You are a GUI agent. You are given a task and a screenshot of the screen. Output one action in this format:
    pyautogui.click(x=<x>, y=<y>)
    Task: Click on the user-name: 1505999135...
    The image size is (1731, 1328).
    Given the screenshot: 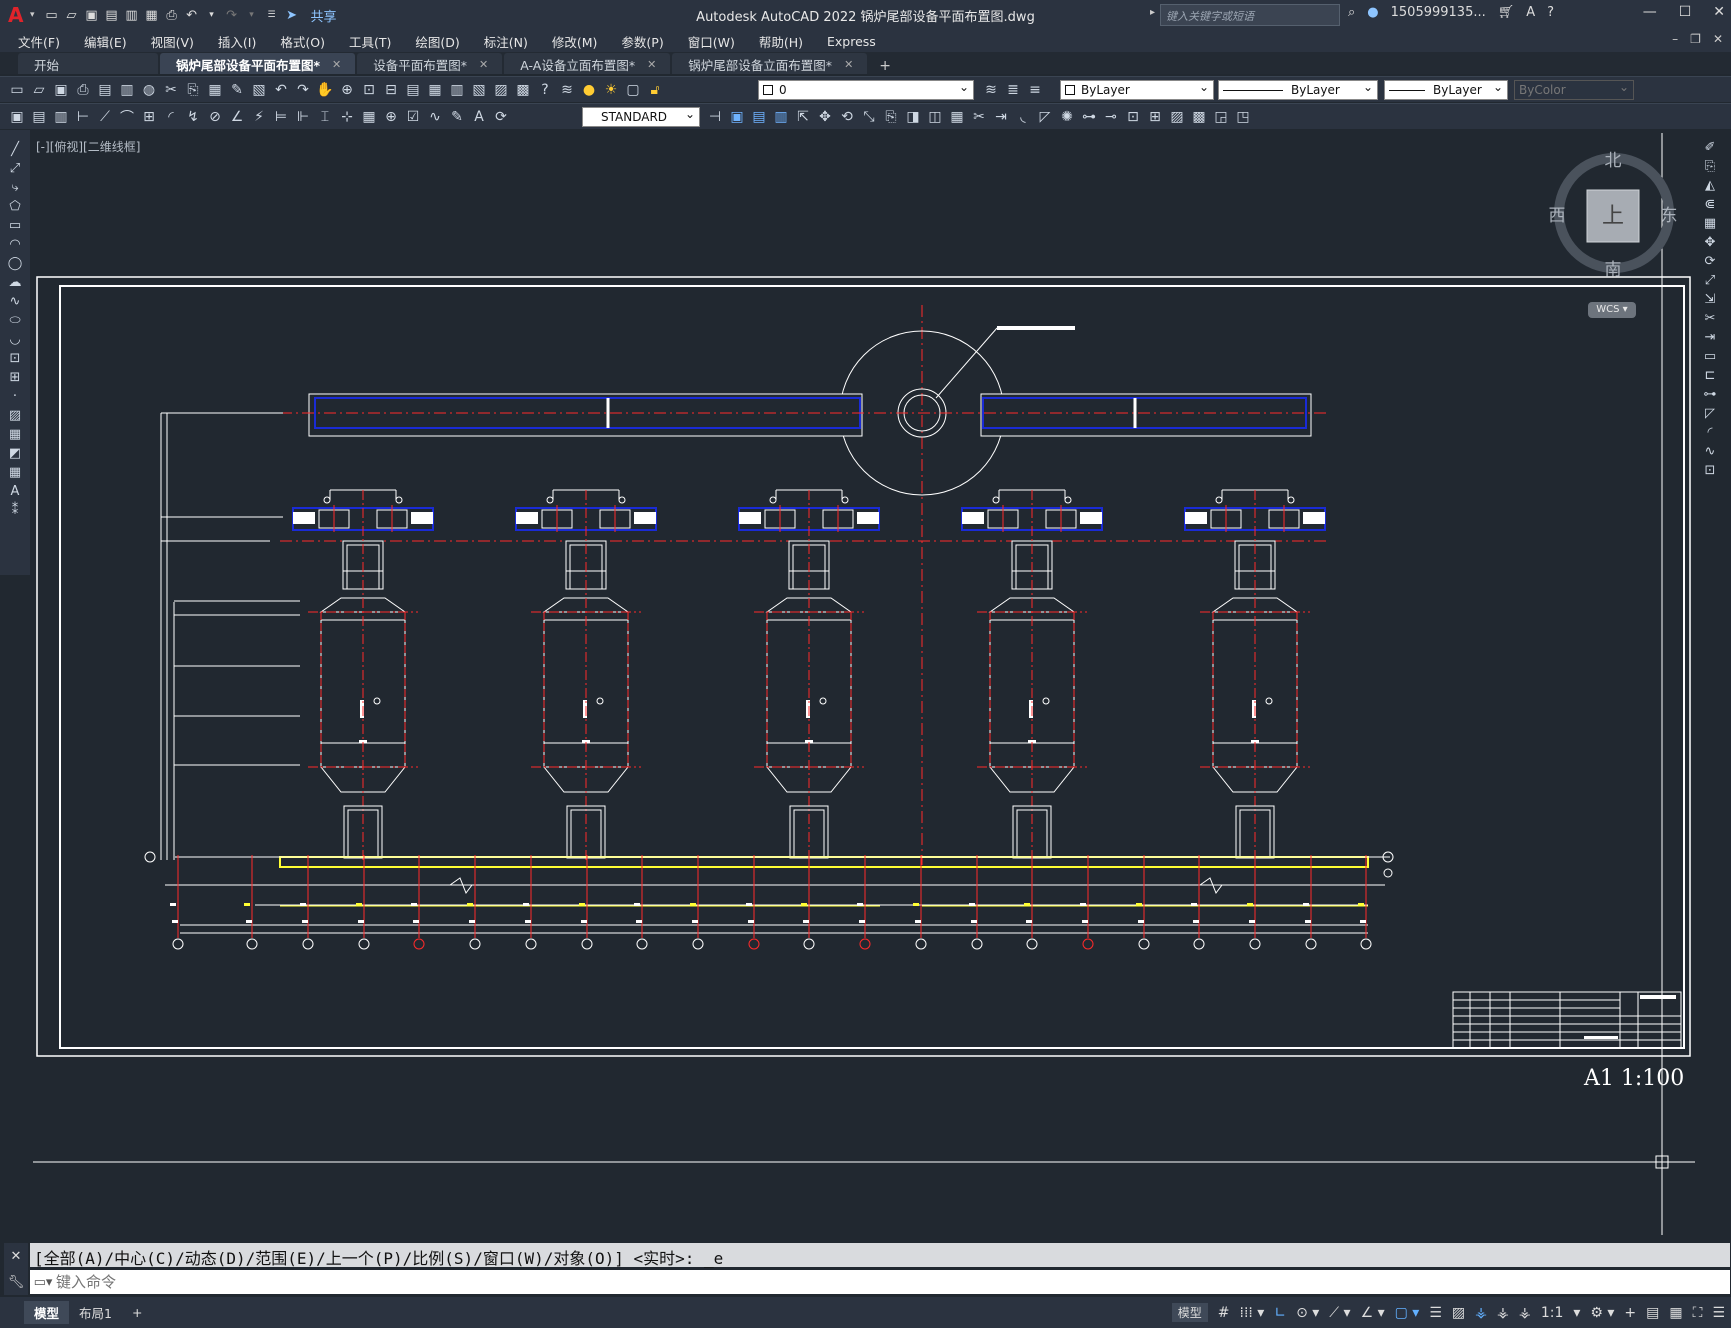 What is the action you would take?
    pyautogui.click(x=1438, y=12)
    